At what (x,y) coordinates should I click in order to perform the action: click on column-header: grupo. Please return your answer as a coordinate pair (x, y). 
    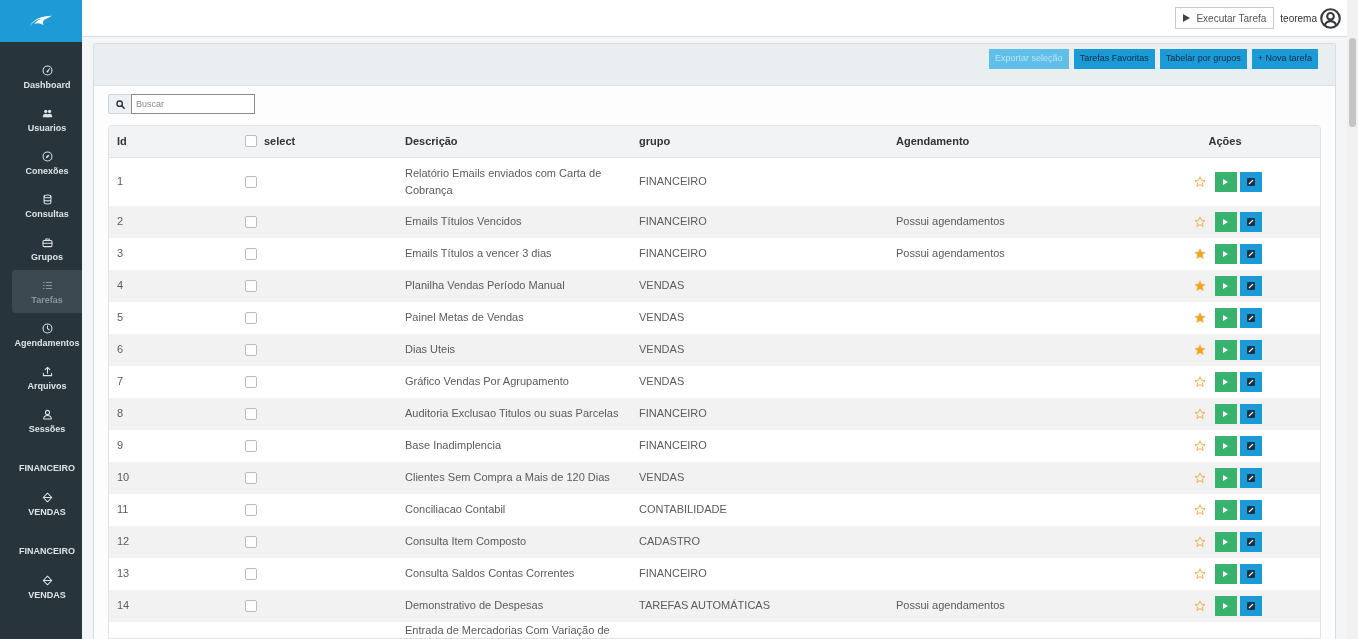
    Looking at the image, I should click on (759, 141).